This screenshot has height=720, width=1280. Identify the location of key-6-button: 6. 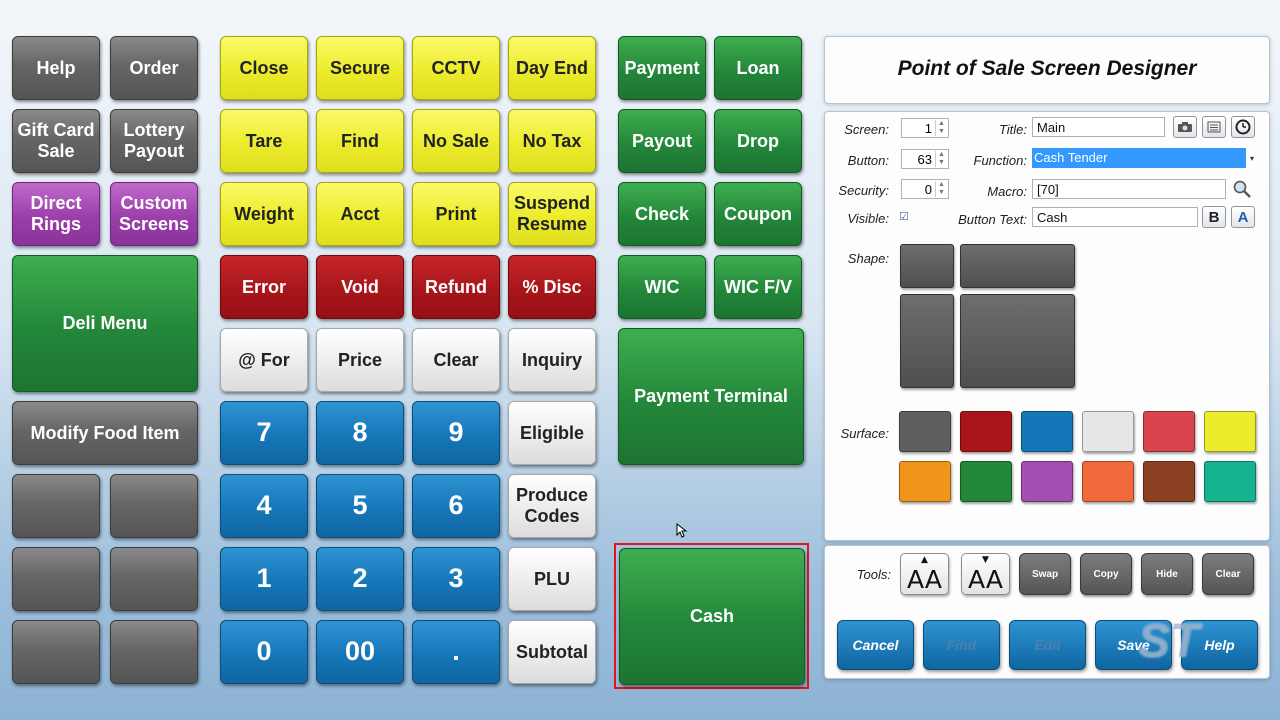
(456, 506).